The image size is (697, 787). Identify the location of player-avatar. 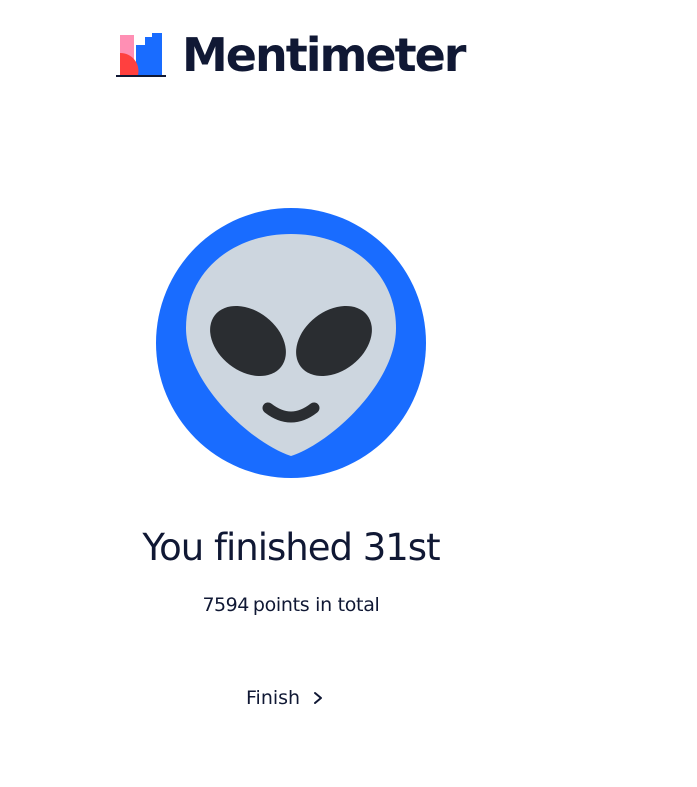
(291, 343).